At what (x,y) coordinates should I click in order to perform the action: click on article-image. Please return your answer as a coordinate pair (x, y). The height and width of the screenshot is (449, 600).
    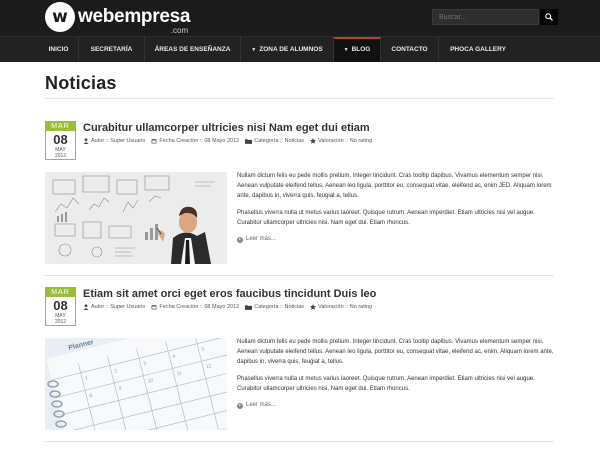
    Looking at the image, I should click on (136, 218).